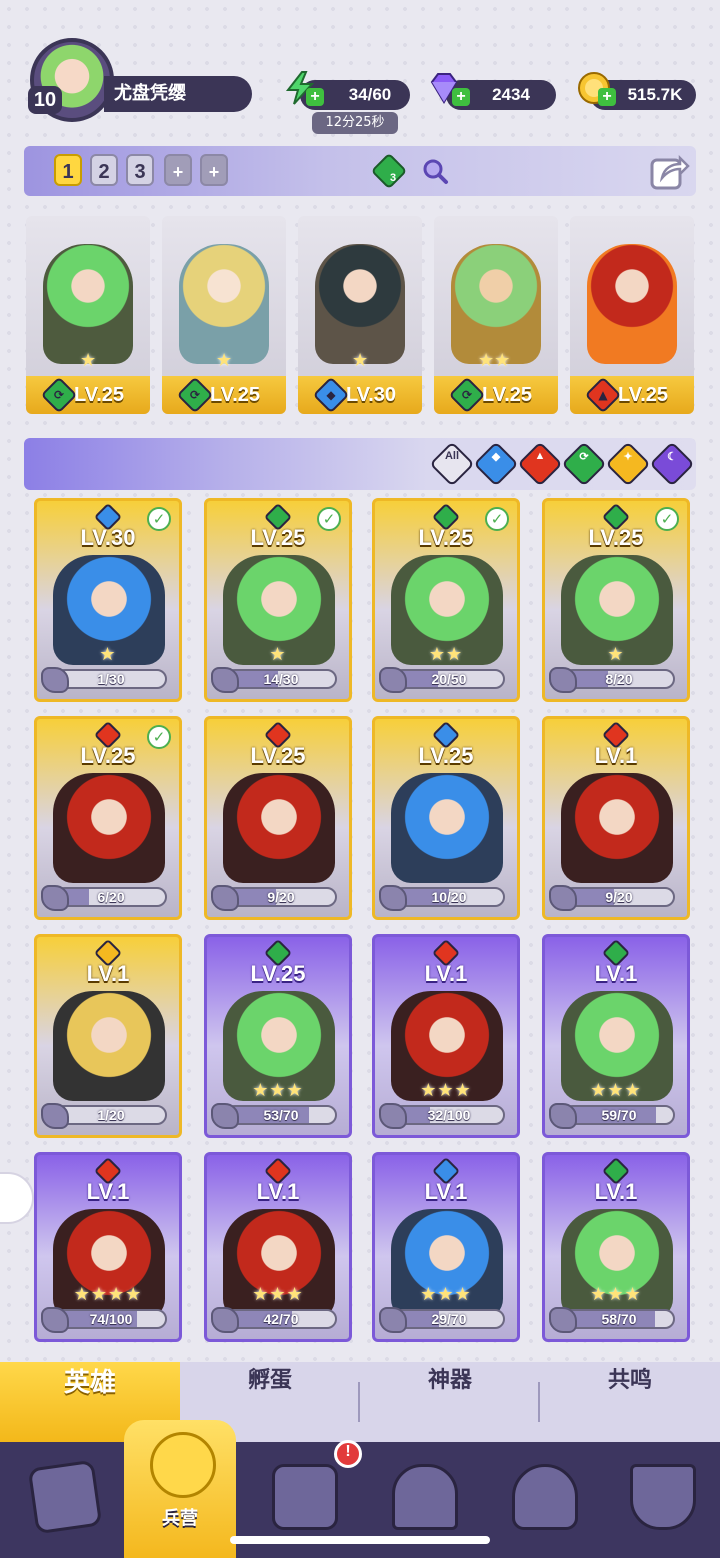 This screenshot has width=720, height=1558. I want to click on shard-progress-bar: 20/50, so click(449, 679).